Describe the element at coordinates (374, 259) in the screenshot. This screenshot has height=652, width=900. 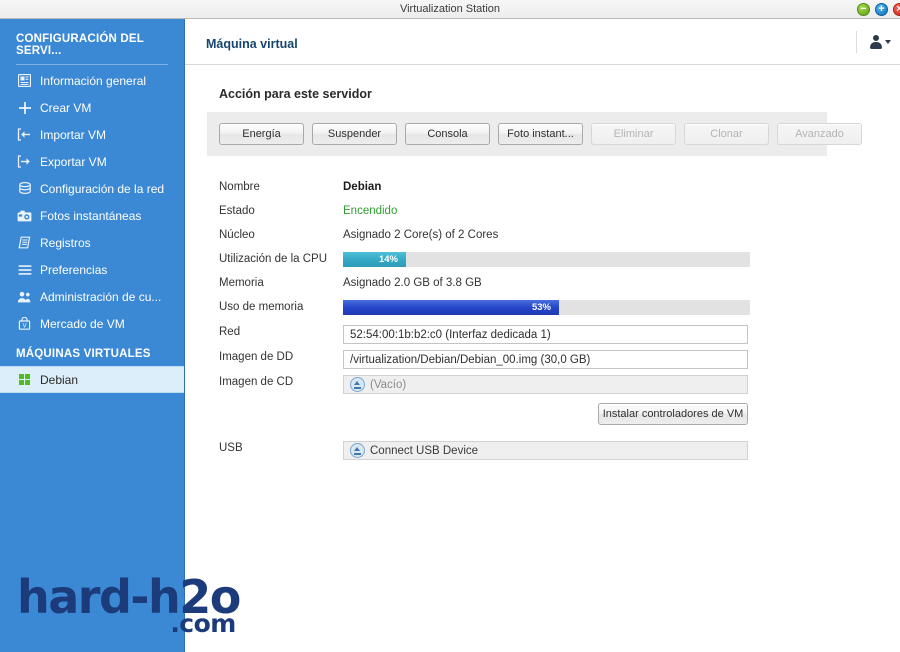
I see `cpu-usage-fill: 14%` at that location.